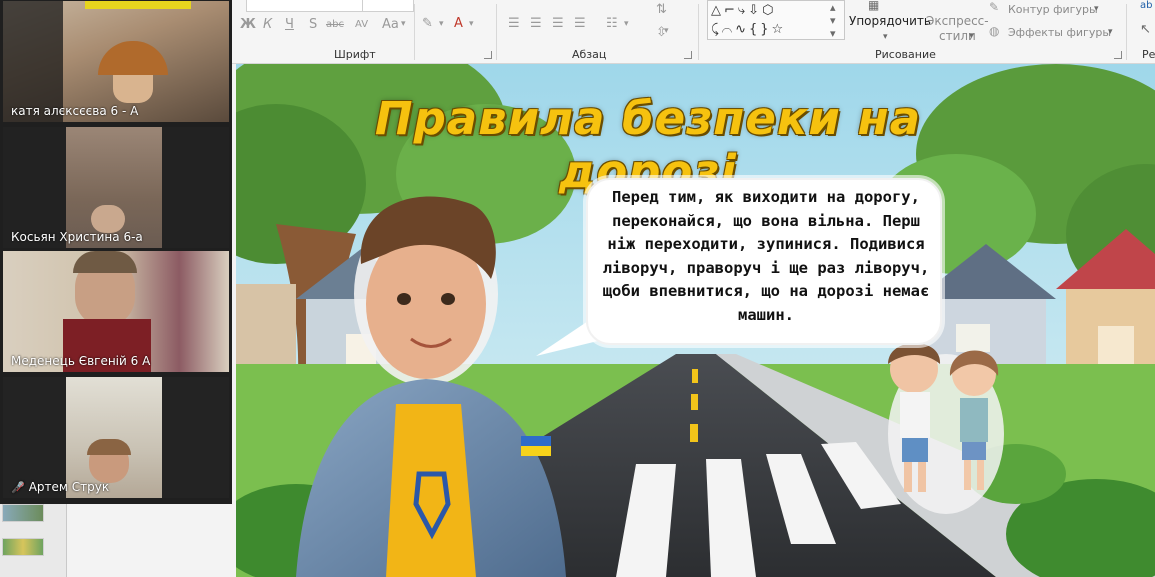  What do you see at coordinates (388, 6) in the screenshot?
I see `font-size-input` at bounding box center [388, 6].